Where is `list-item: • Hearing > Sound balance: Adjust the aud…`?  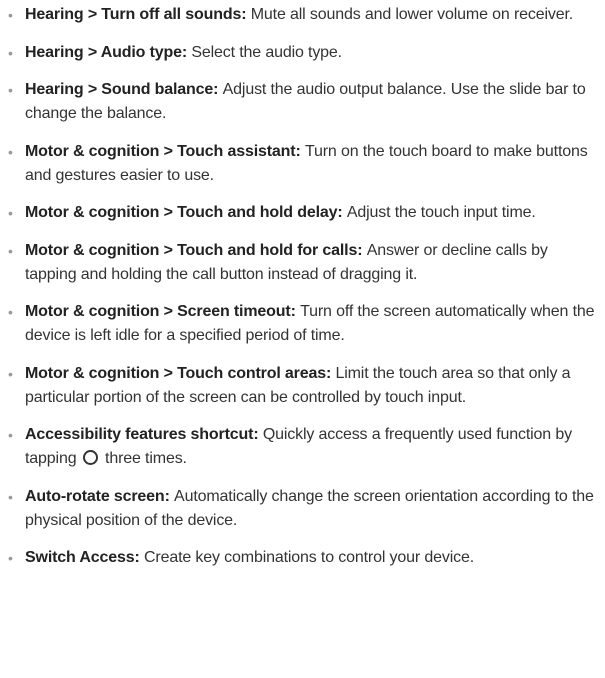
list-item: • Hearing > Sound balance: Adjust the aud… is located at coordinates (303, 102).